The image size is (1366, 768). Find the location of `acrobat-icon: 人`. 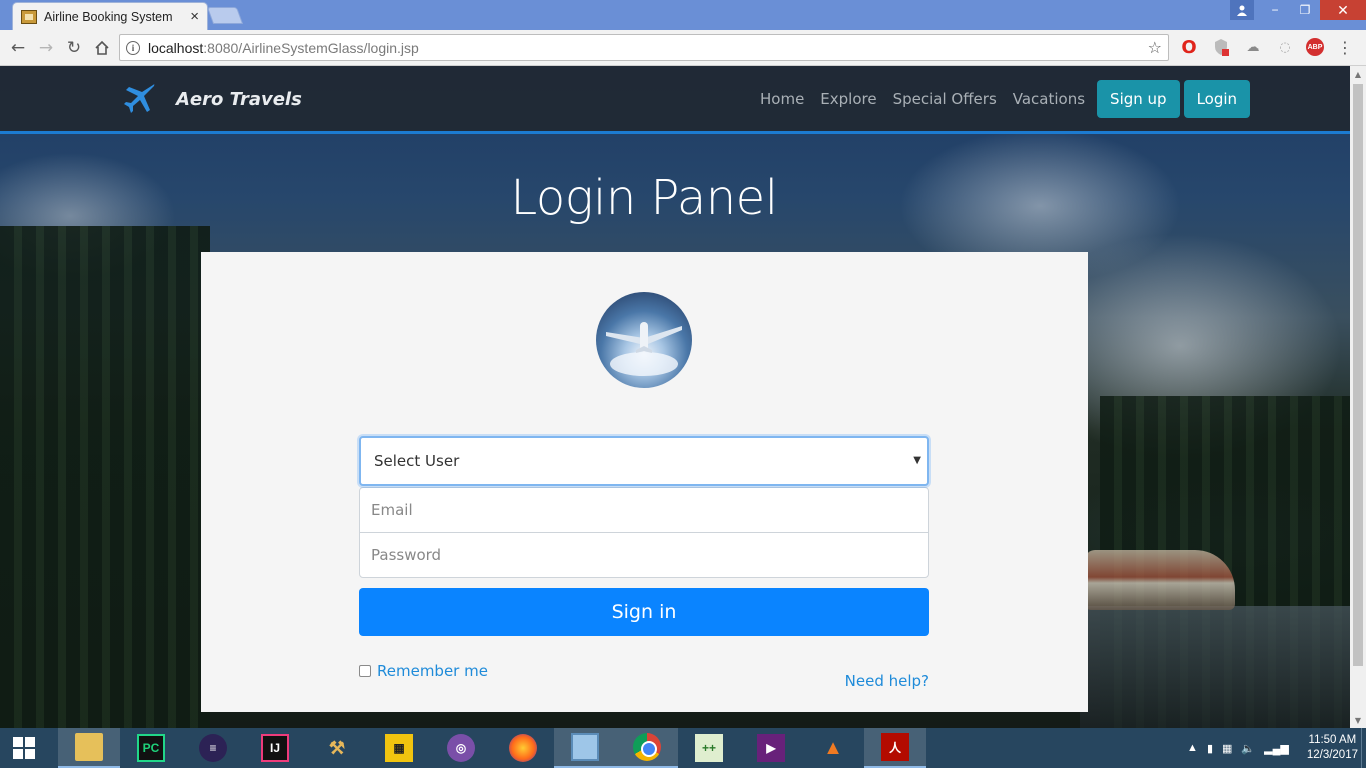

acrobat-icon: 人 is located at coordinates (895, 747).